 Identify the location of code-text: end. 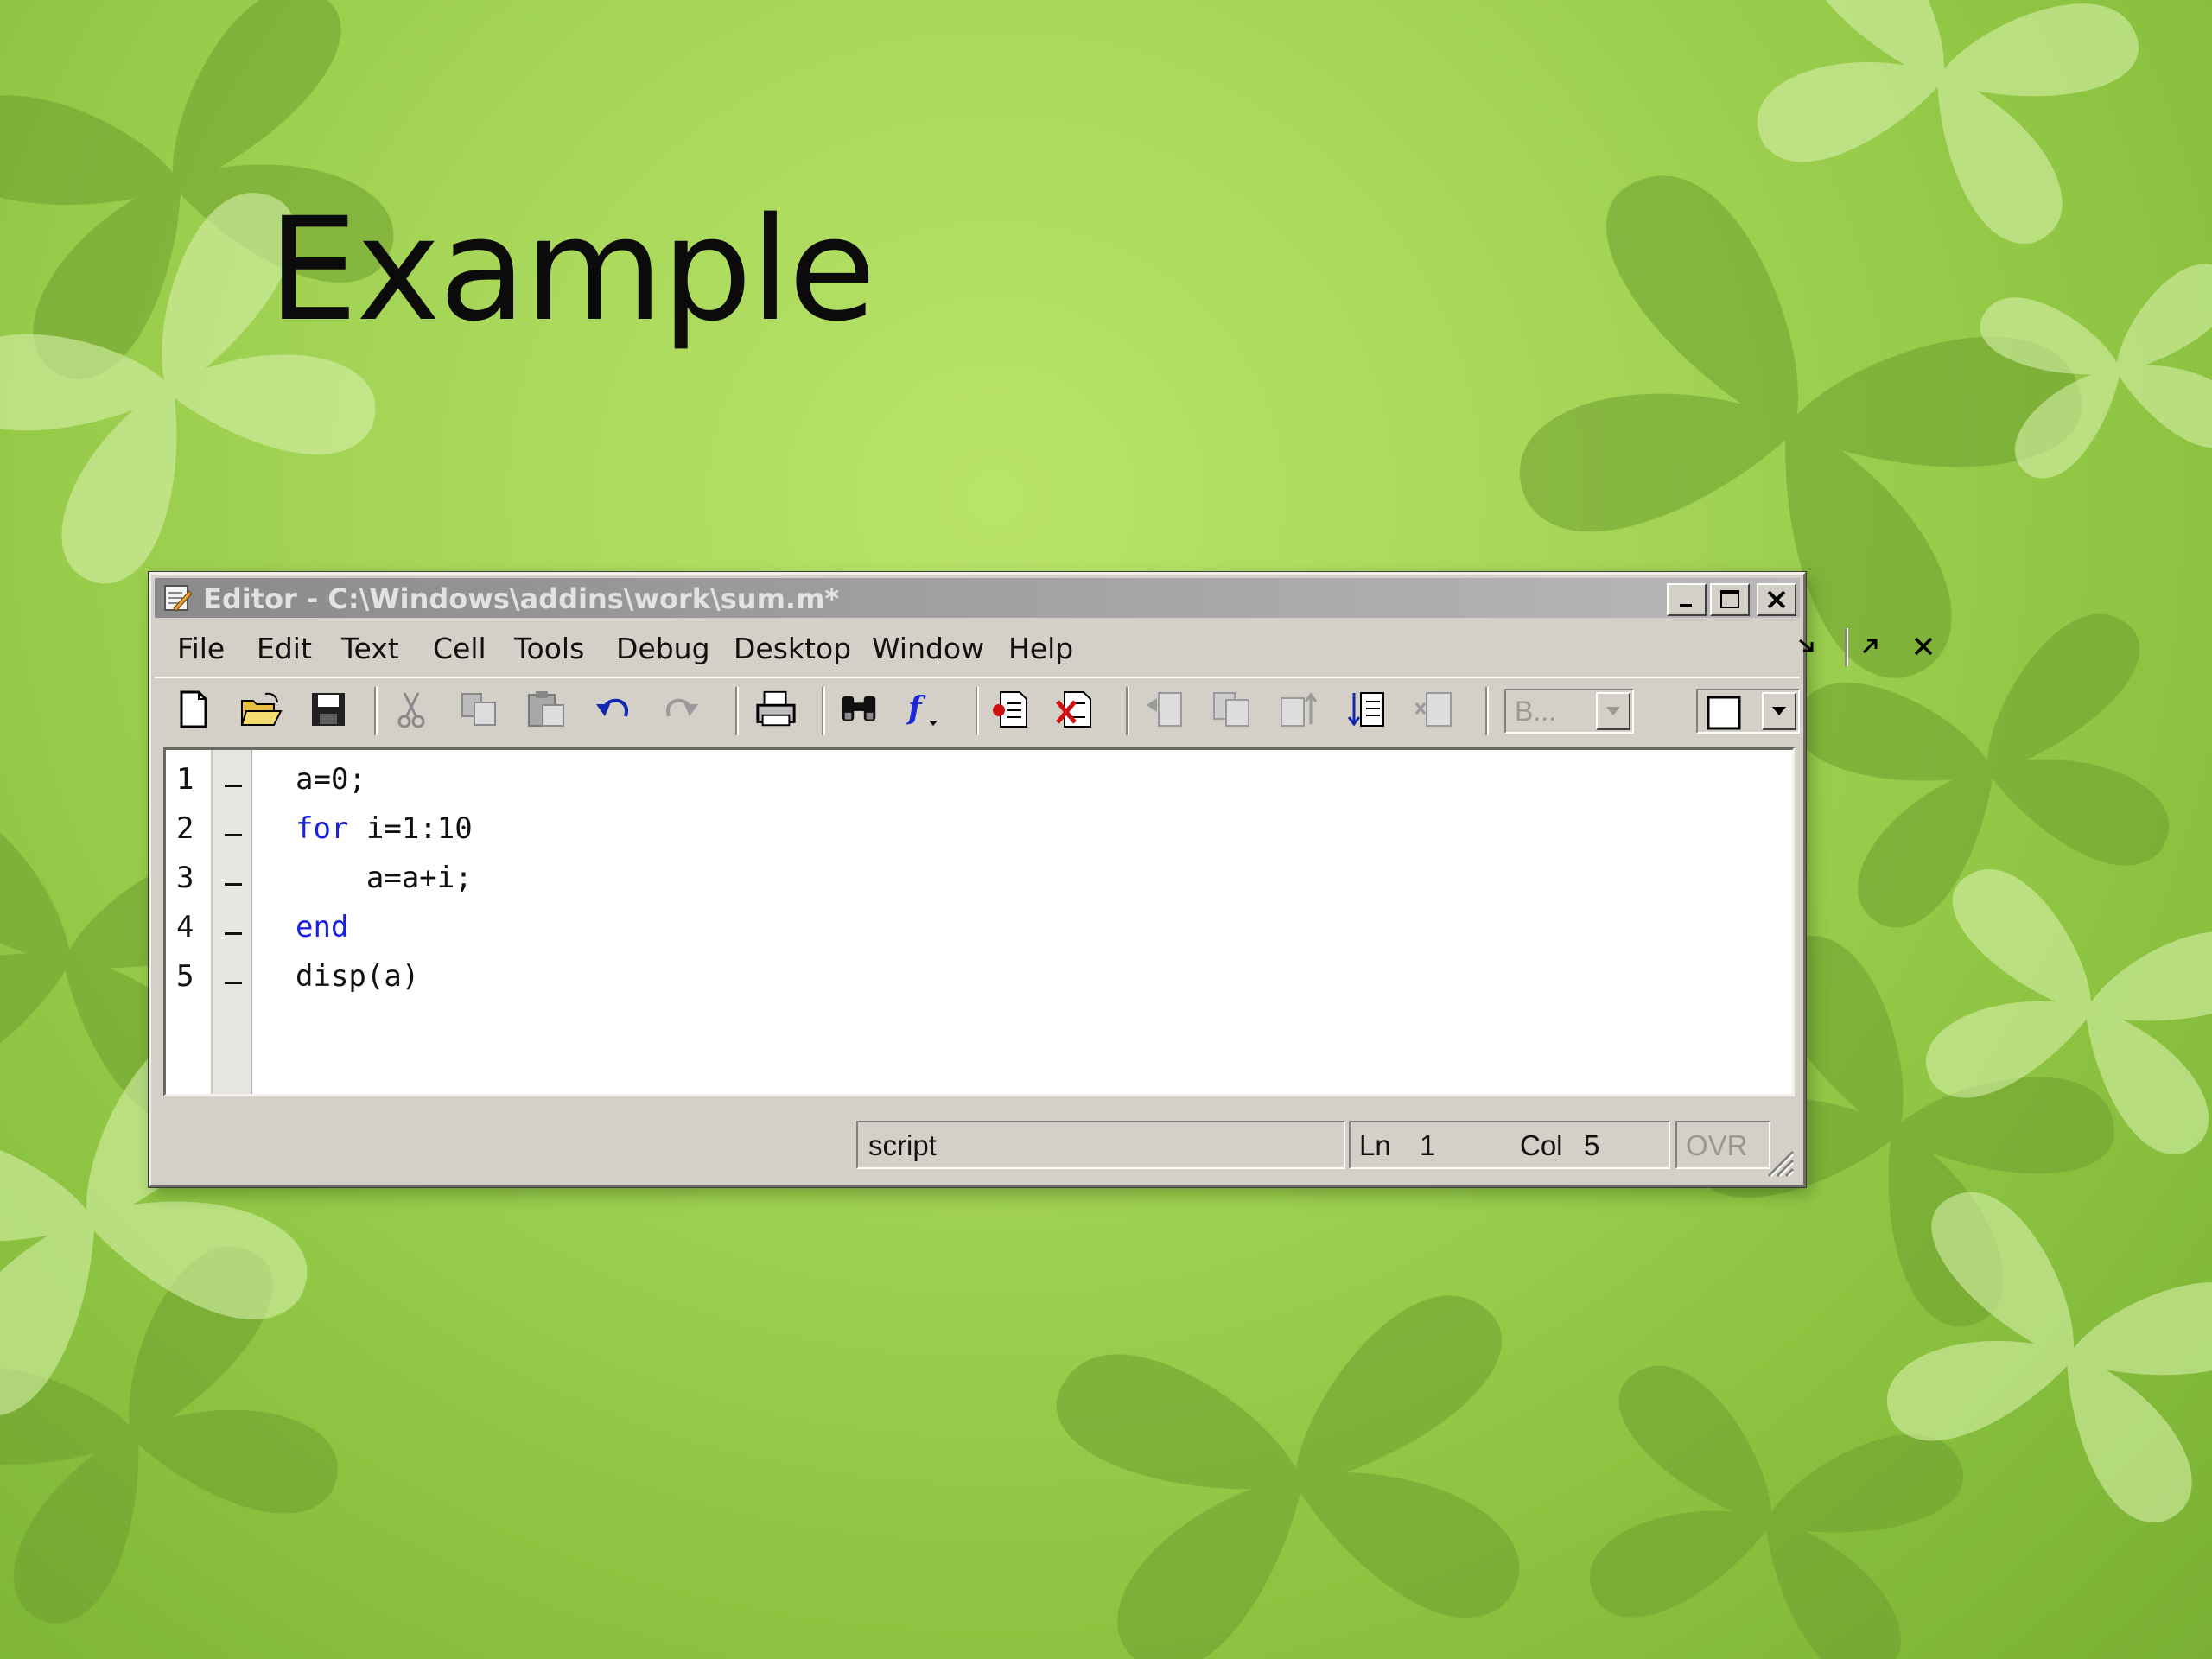
(322, 927).